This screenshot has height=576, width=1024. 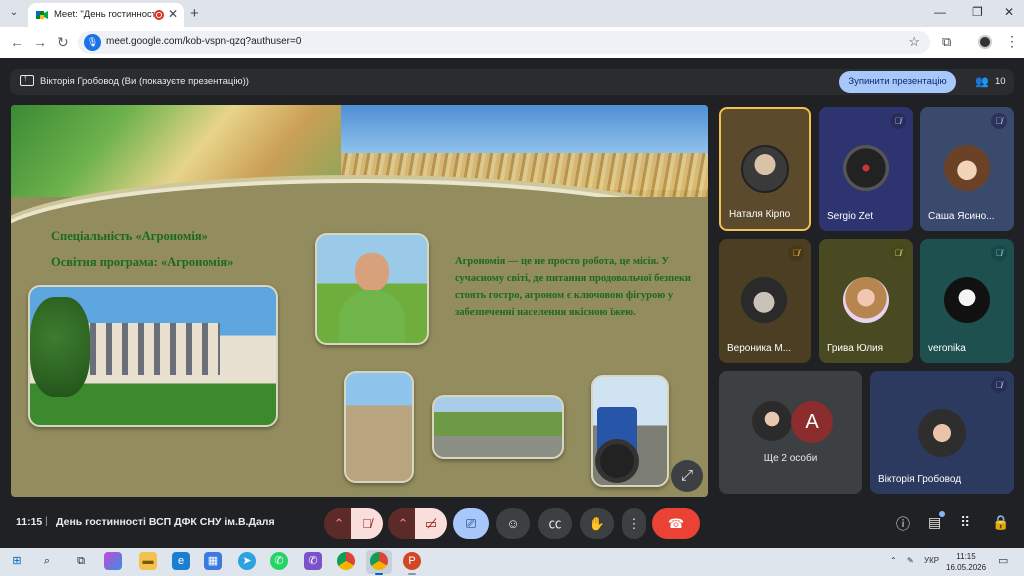 What do you see at coordinates (966, 562) in the screenshot?
I see `taskbar-clock: 11:15 16.05.2026` at bounding box center [966, 562].